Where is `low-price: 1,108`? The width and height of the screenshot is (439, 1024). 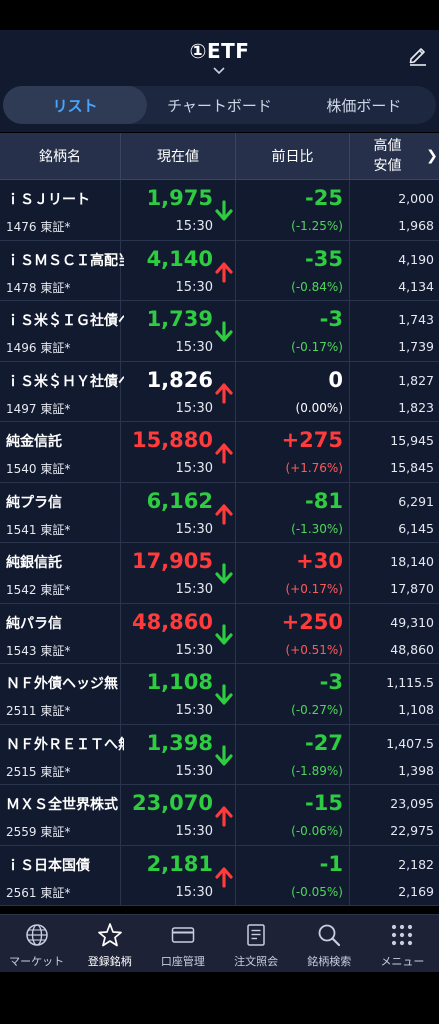 low-price: 1,108 is located at coordinates (416, 709).